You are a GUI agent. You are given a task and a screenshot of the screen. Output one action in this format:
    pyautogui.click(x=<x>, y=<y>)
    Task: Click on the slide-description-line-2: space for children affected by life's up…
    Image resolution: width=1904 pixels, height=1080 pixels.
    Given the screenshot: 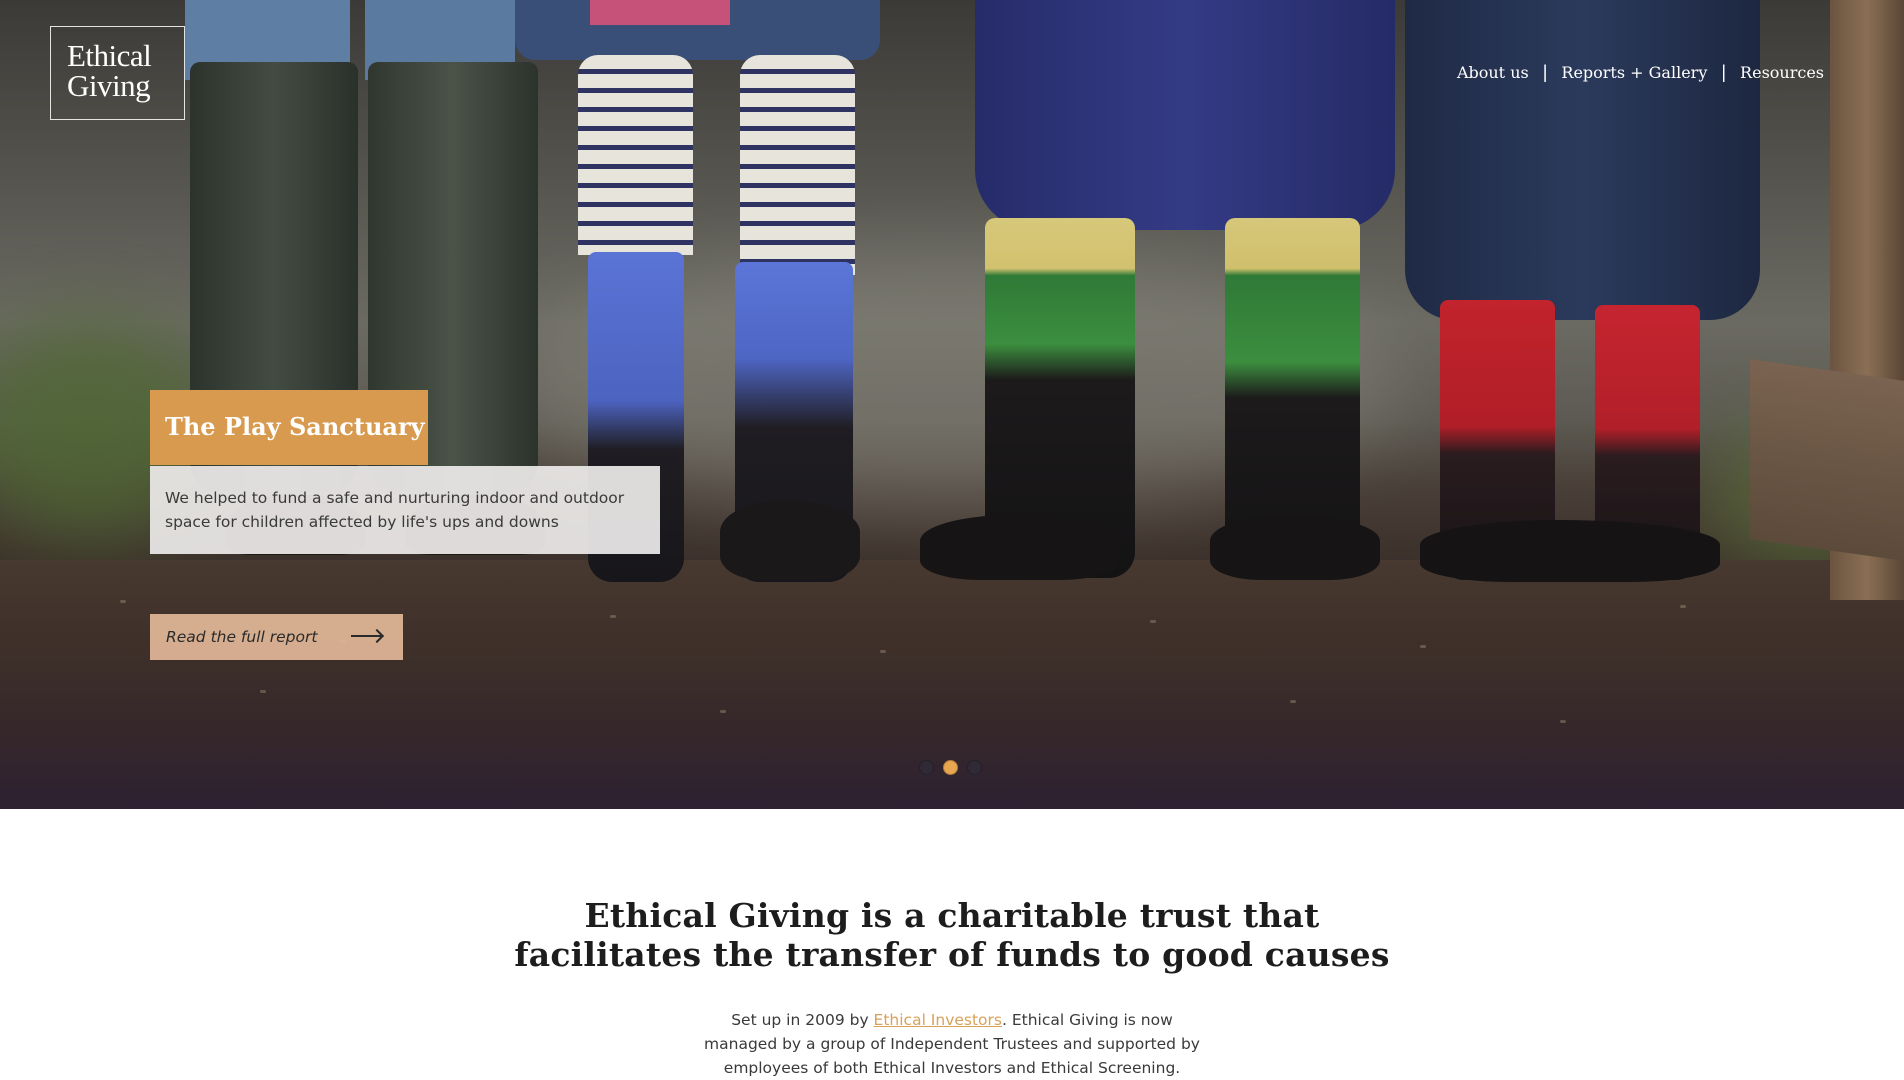 What is the action you would take?
    pyautogui.click(x=362, y=522)
    